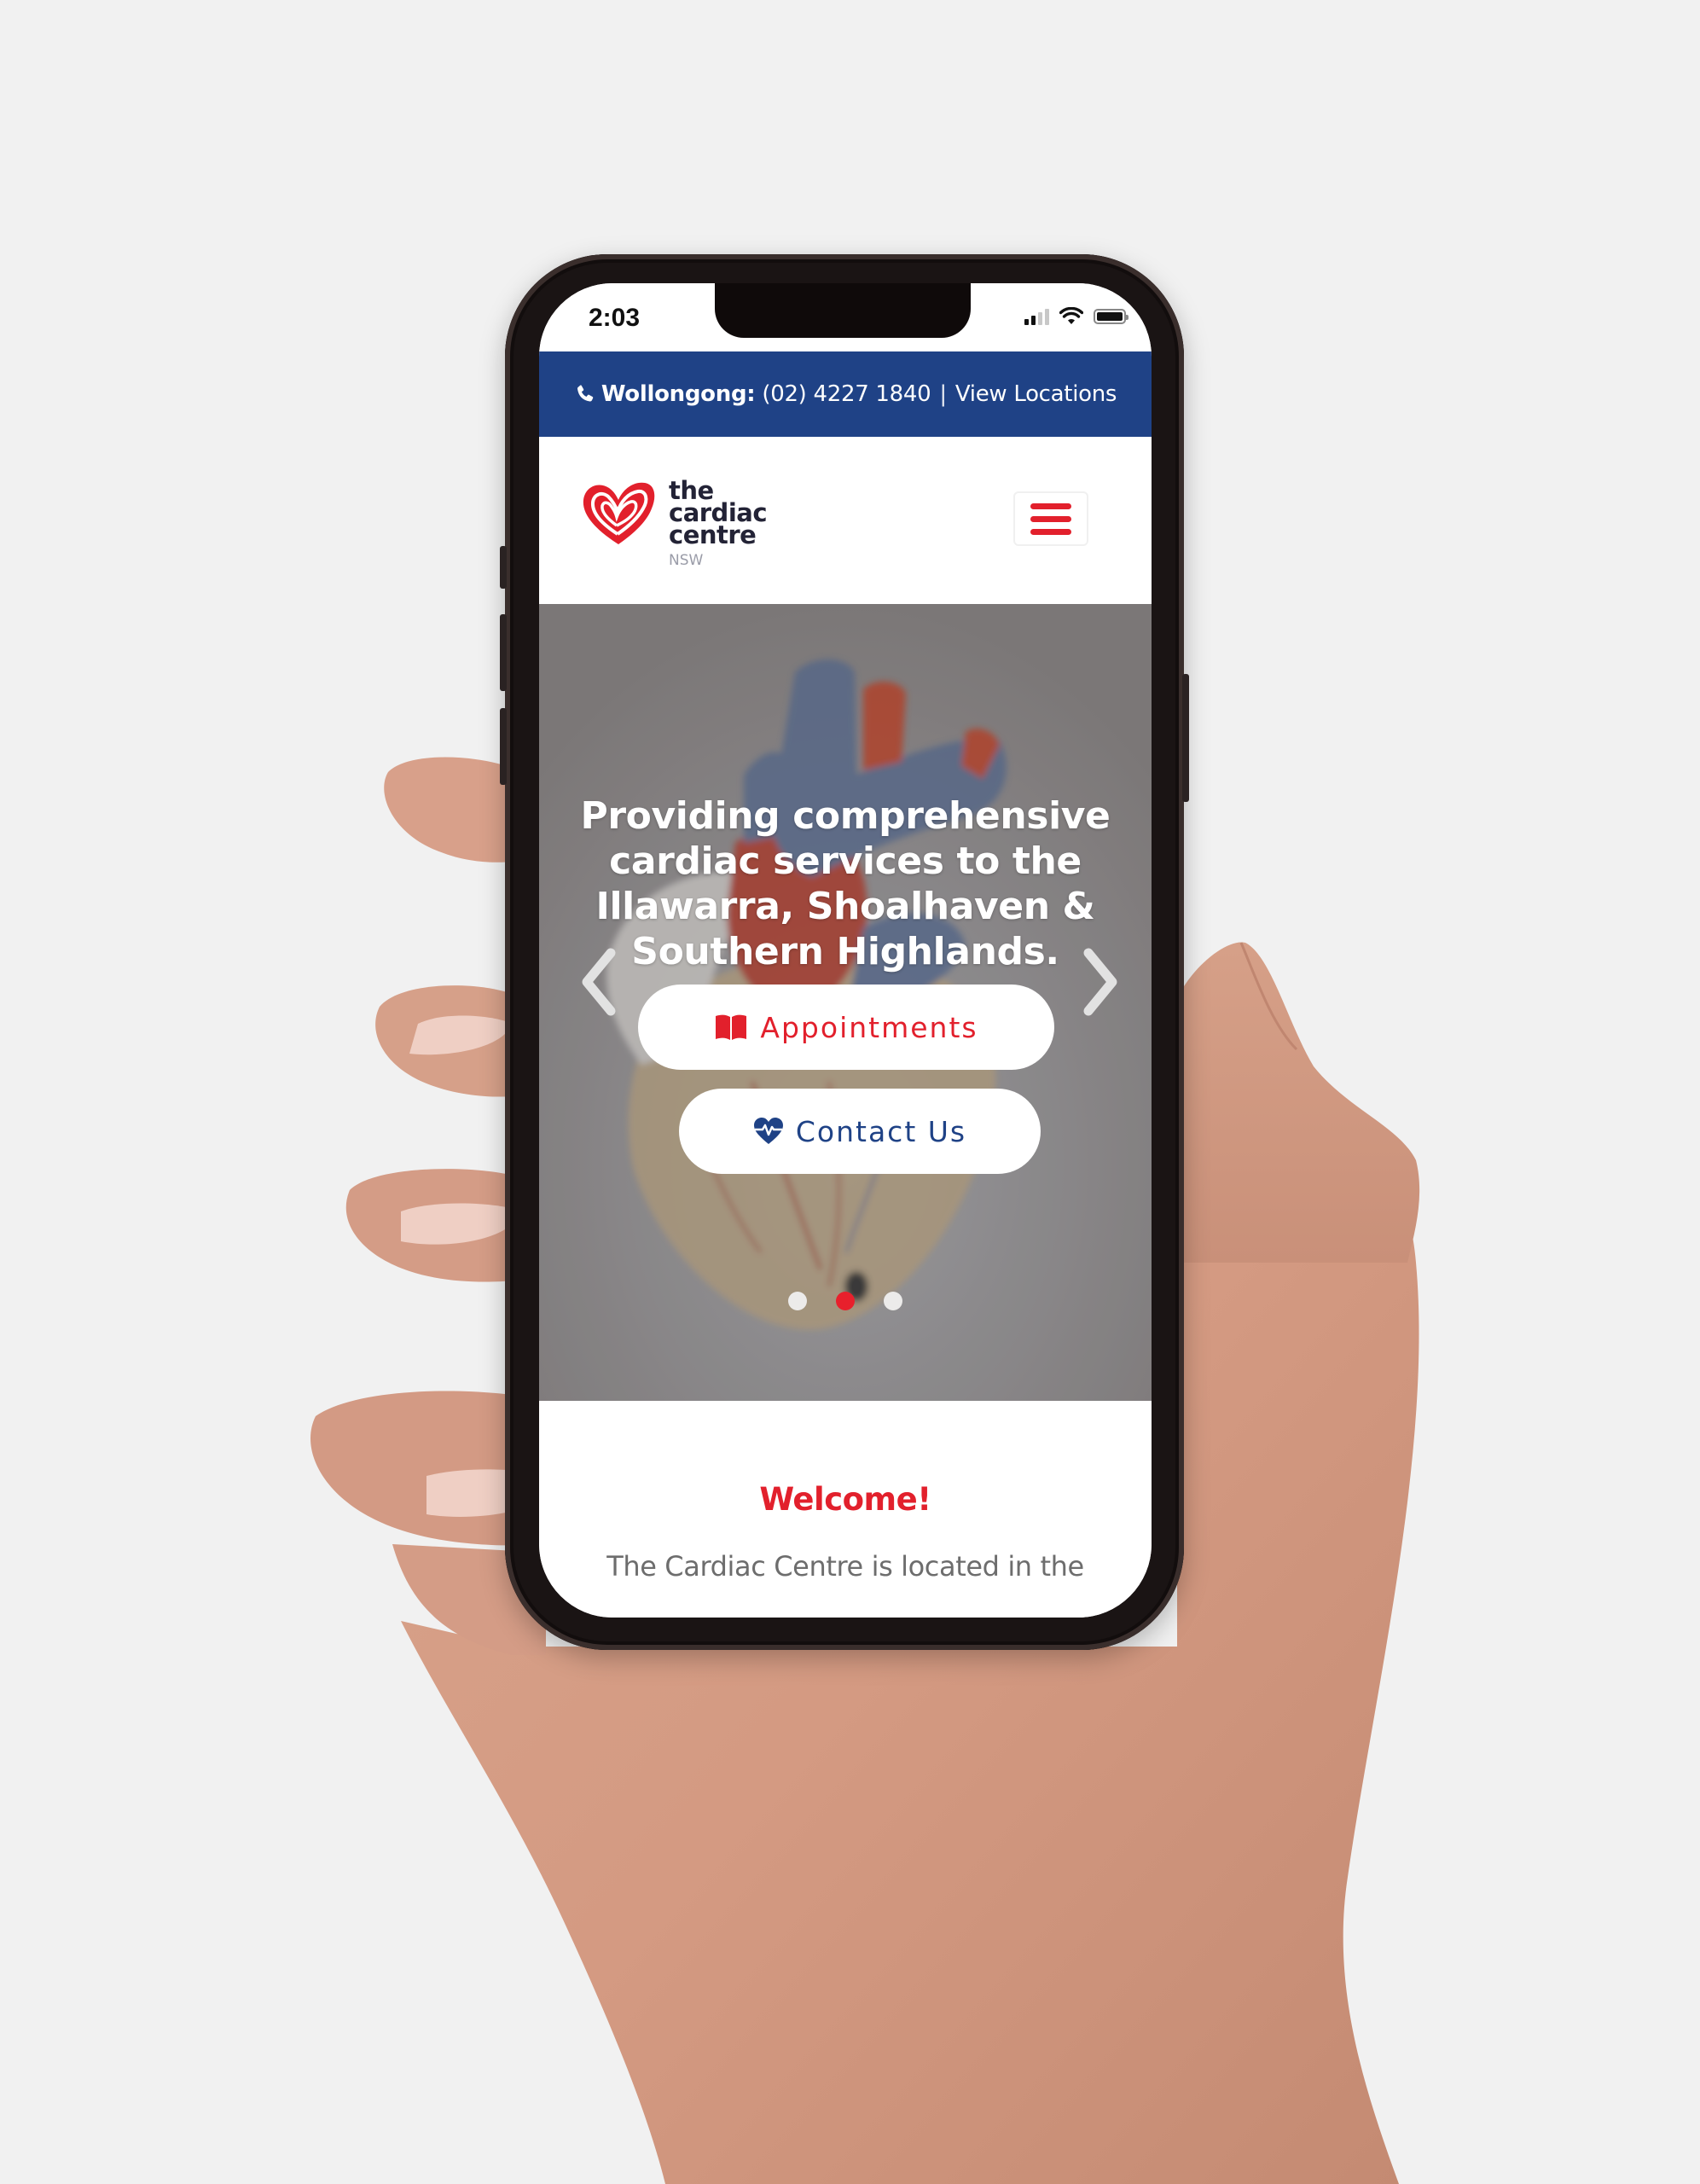 The width and height of the screenshot is (1700, 2184). I want to click on logo-line-3: centre, so click(713, 534).